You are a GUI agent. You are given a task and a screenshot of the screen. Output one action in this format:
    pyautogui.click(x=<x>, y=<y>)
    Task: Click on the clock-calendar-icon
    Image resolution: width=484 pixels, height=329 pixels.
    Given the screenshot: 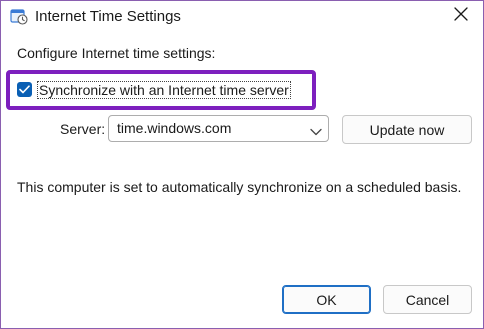 What is the action you would take?
    pyautogui.click(x=19, y=16)
    